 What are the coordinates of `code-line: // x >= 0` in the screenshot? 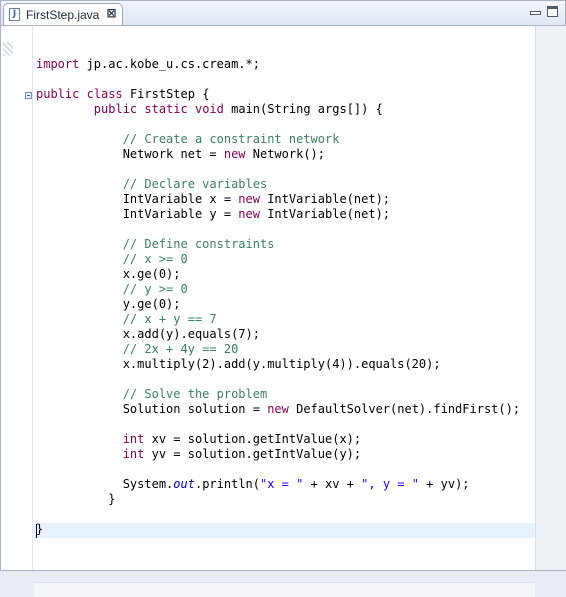 It's located at (285, 259).